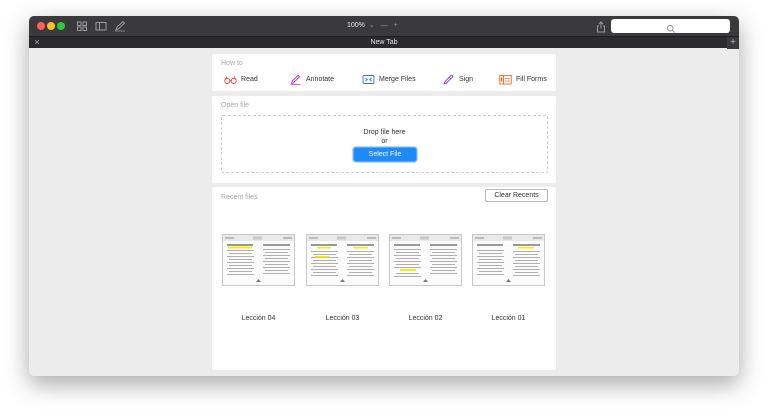 The height and width of the screenshot is (417, 768). Describe the element at coordinates (396, 25) in the screenshot. I see `zoom-in-button: +` at that location.